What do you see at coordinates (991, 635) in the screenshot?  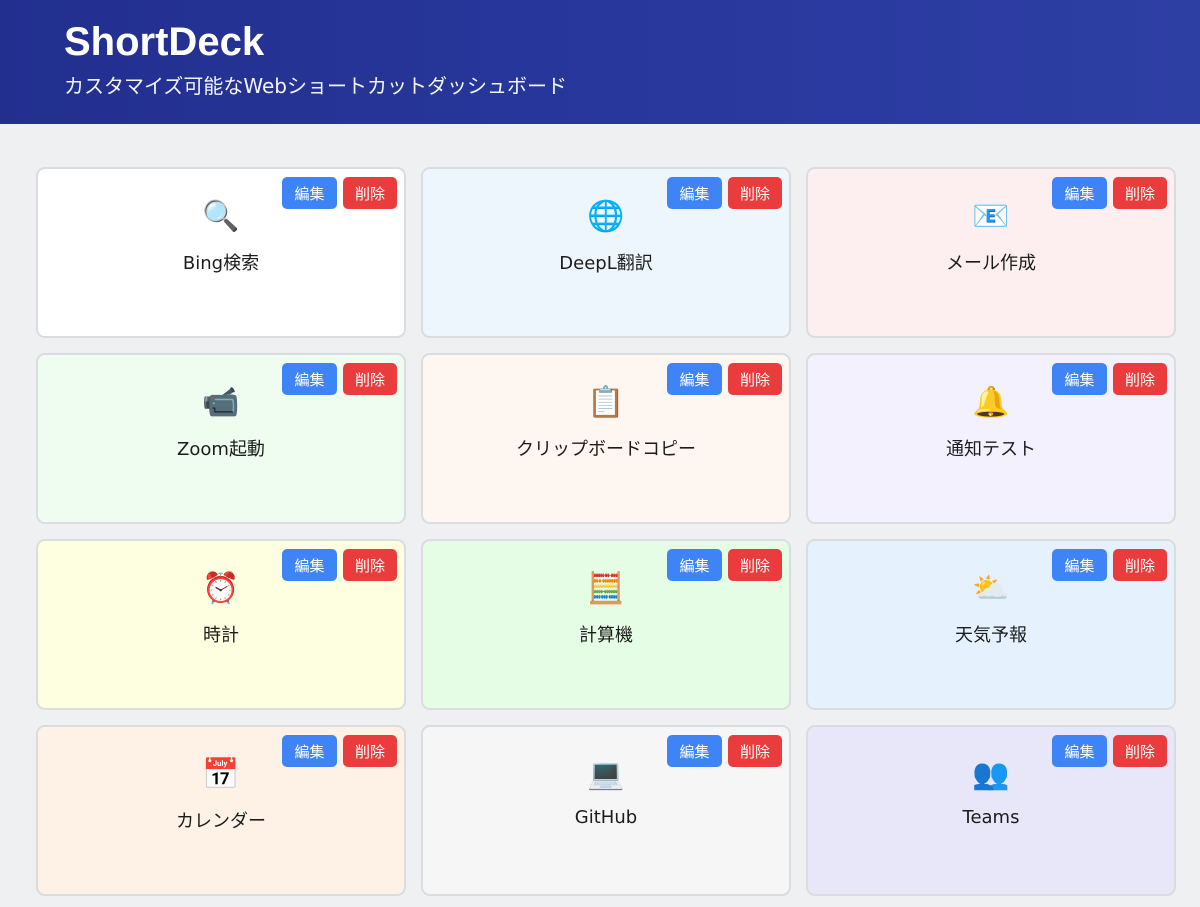 I see `shortcut-label: 天気予報` at bounding box center [991, 635].